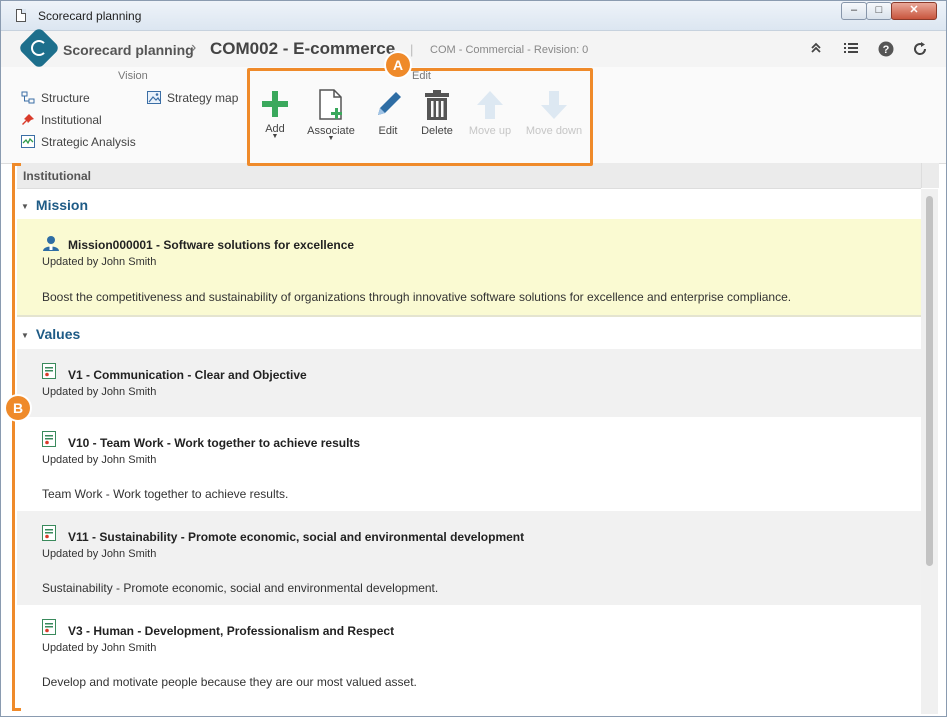 Image resolution: width=947 pixels, height=717 pixels. What do you see at coordinates (21, 15) in the screenshot?
I see `document-icon` at bounding box center [21, 15].